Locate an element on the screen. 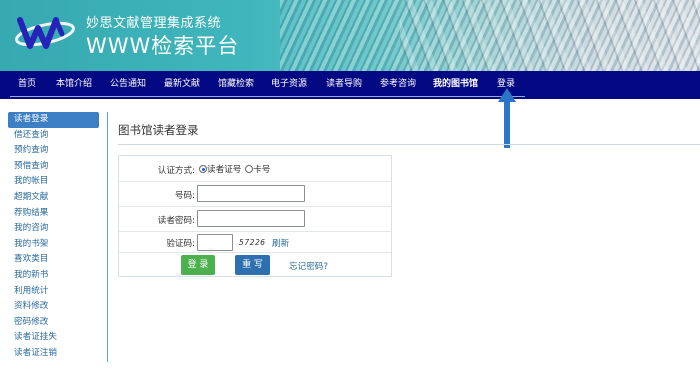 The image size is (700, 371). nav-item-home: 首页 is located at coordinates (27, 84).